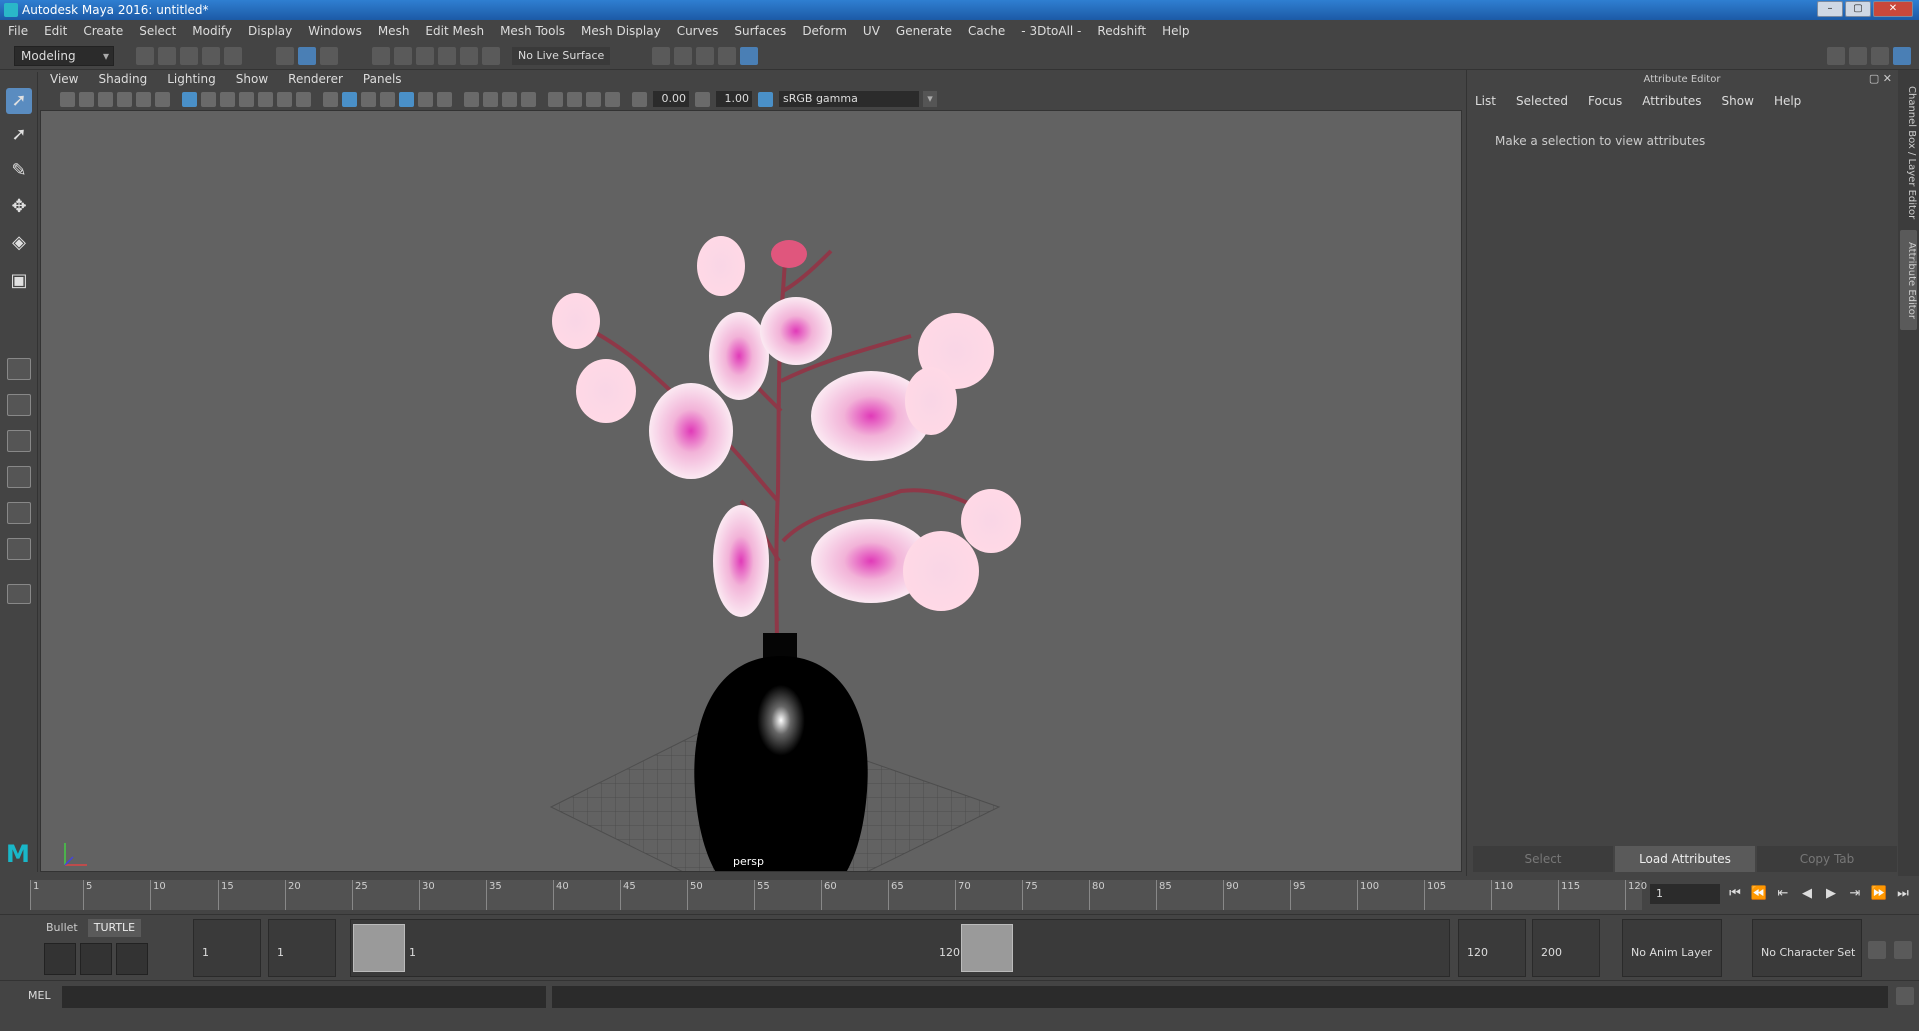  What do you see at coordinates (62, 928) in the screenshot?
I see `shelf-tab-bullet: Bullet` at bounding box center [62, 928].